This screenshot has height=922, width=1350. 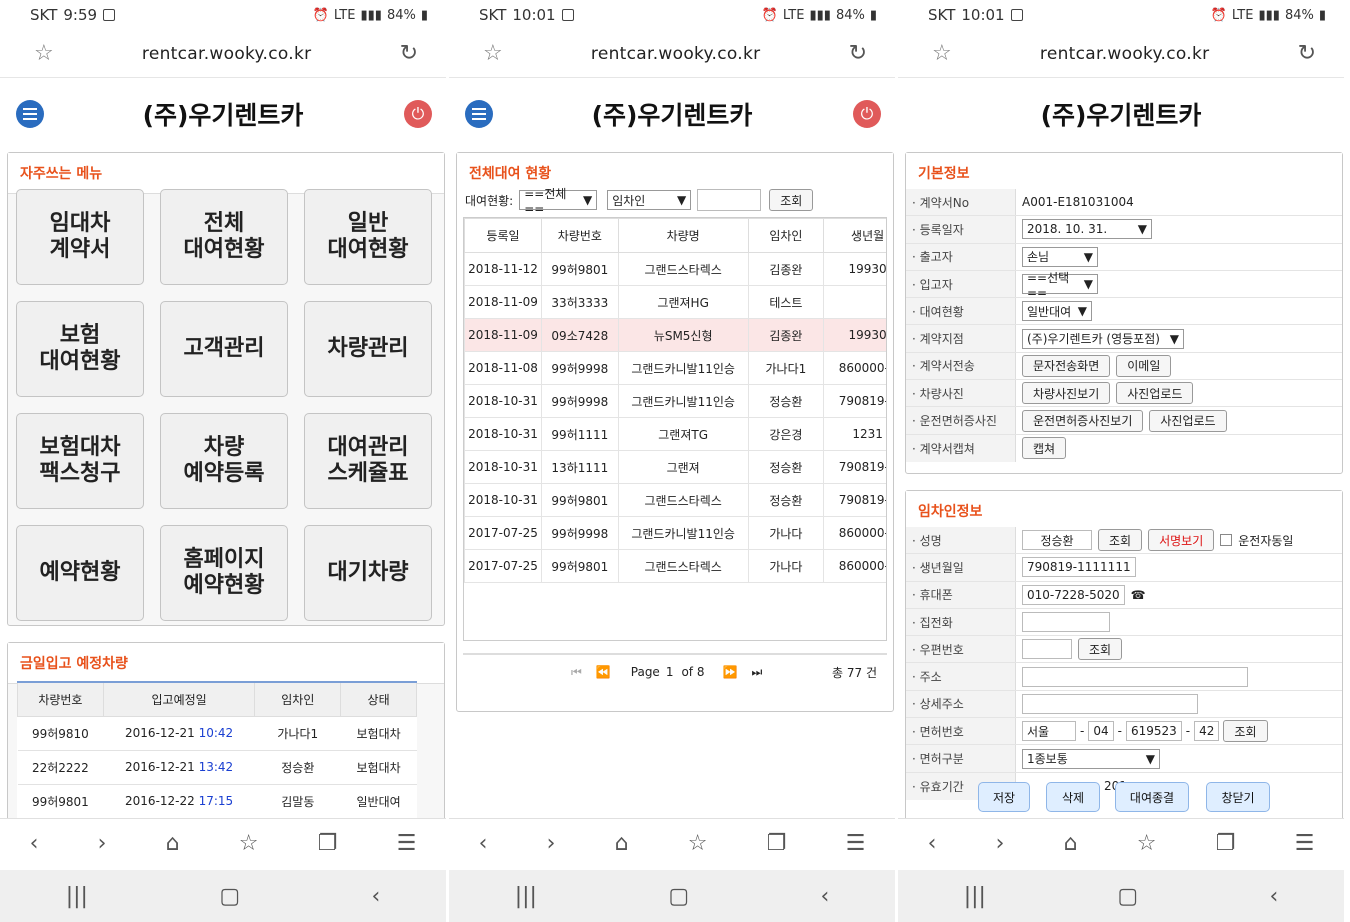 I want to click on table-row: 2018-10-3199허9998그랜드카니발11인승정승환790819-1, so click(x=675, y=401).